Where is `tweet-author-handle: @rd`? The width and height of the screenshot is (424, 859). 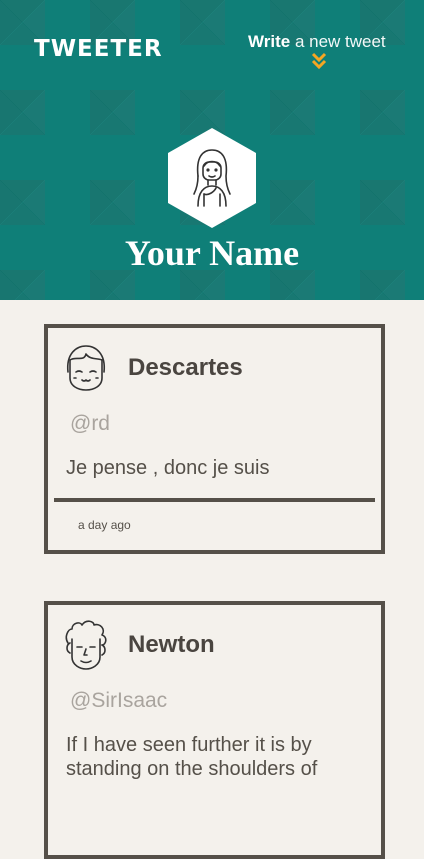
tweet-author-handle: @rd is located at coordinates (90, 424).